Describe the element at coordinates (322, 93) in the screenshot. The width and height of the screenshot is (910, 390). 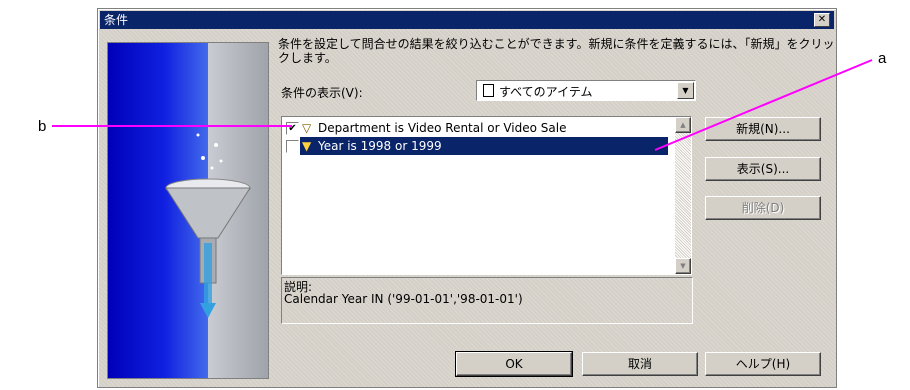
I see `view-label: 条件の表示(V):` at that location.